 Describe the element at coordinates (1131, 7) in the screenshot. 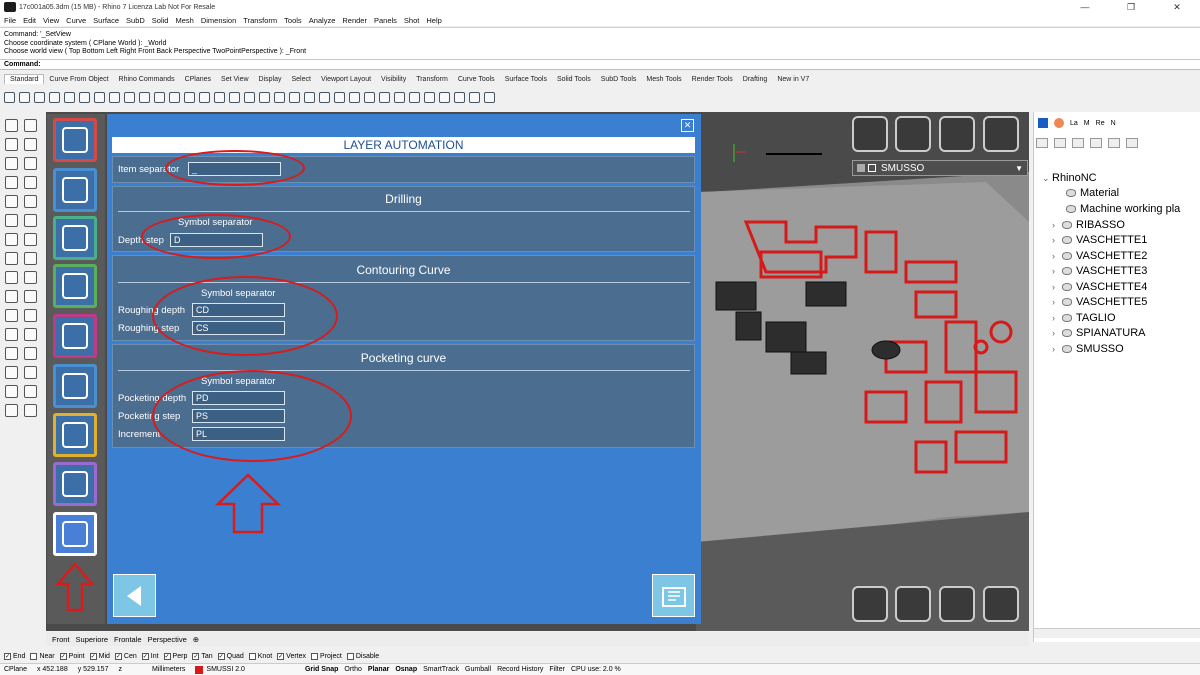

I see `maximize-button: ❐` at that location.